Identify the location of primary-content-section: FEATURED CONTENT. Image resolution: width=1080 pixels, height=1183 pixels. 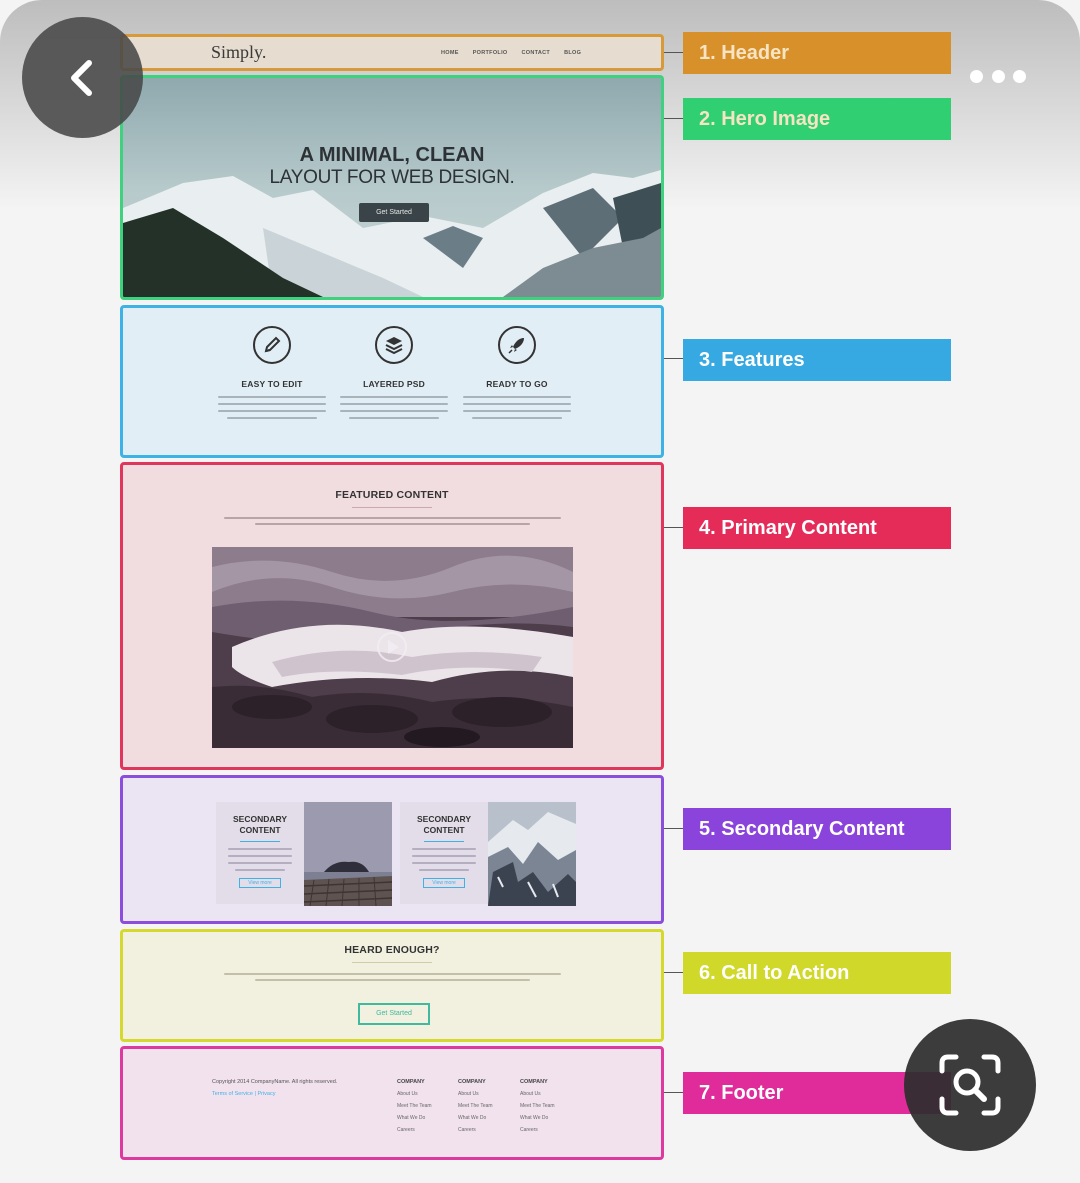
(392, 616).